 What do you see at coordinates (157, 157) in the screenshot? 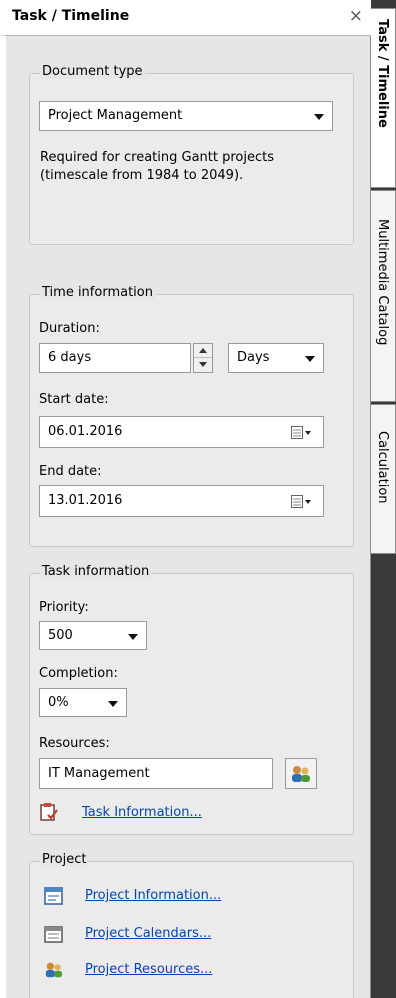
I see `document-type-description-1: Required for creating Gantt projects` at bounding box center [157, 157].